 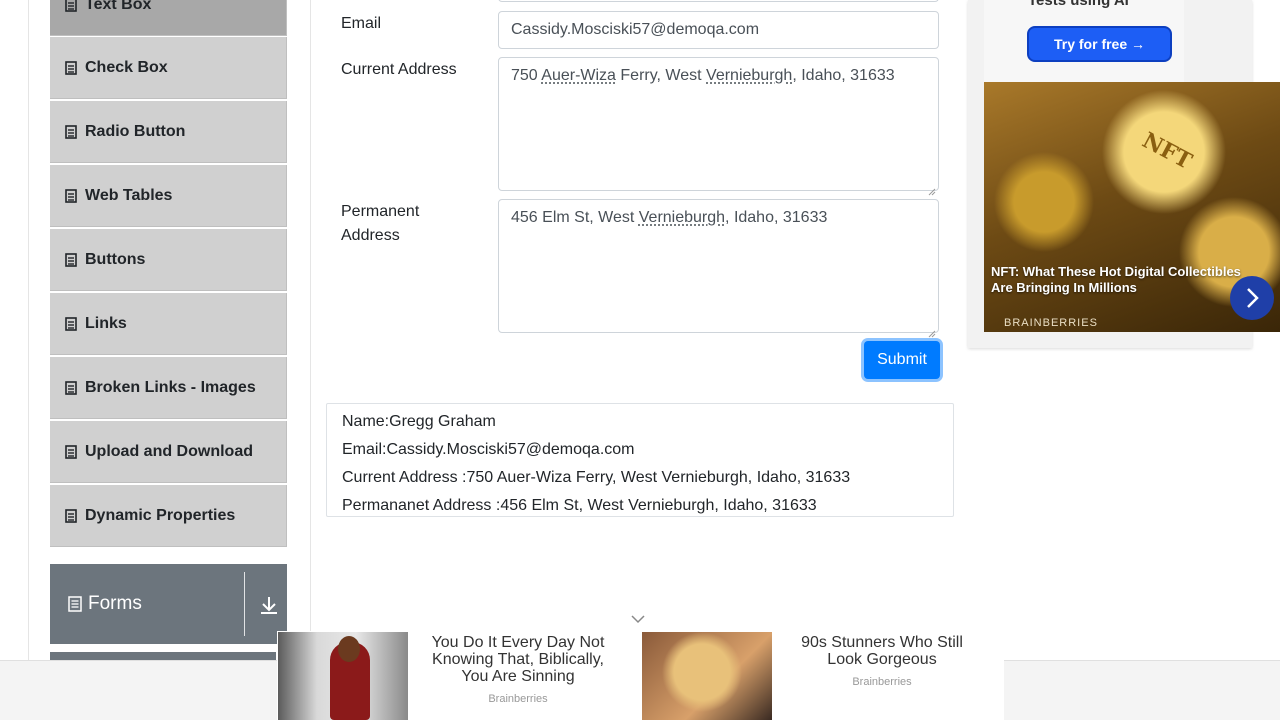 I want to click on ad-top-text: Tests using AI, so click(x=1078, y=4).